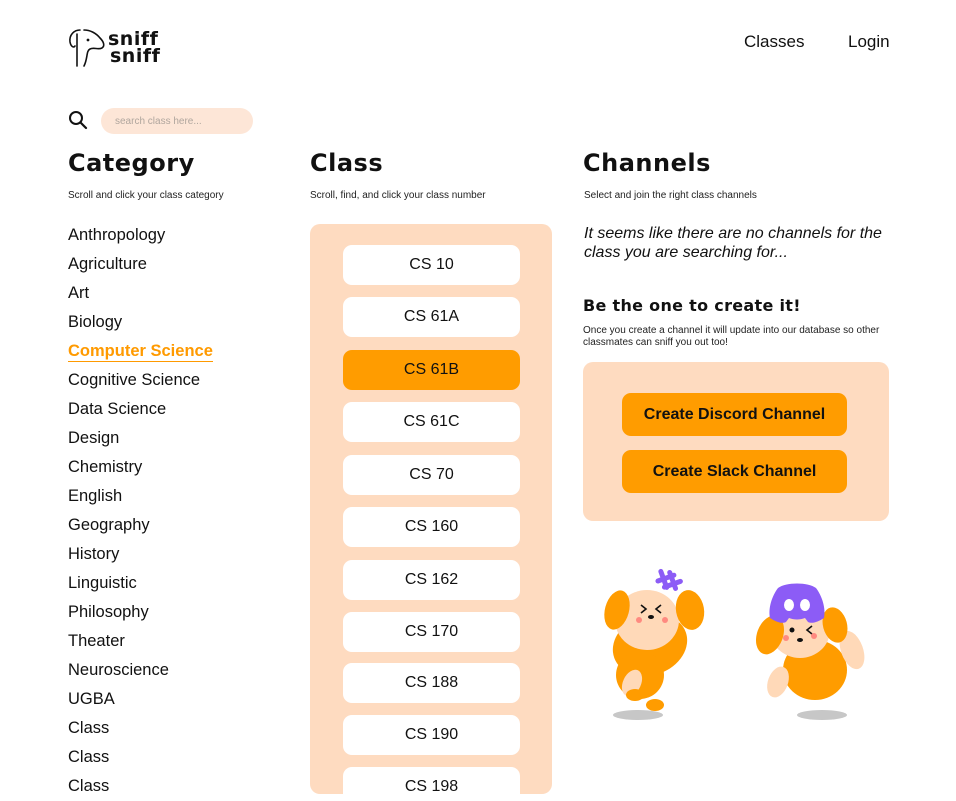 The width and height of the screenshot is (956, 801). I want to click on category-subtitle: Scroll and click your class category, so click(146, 195).